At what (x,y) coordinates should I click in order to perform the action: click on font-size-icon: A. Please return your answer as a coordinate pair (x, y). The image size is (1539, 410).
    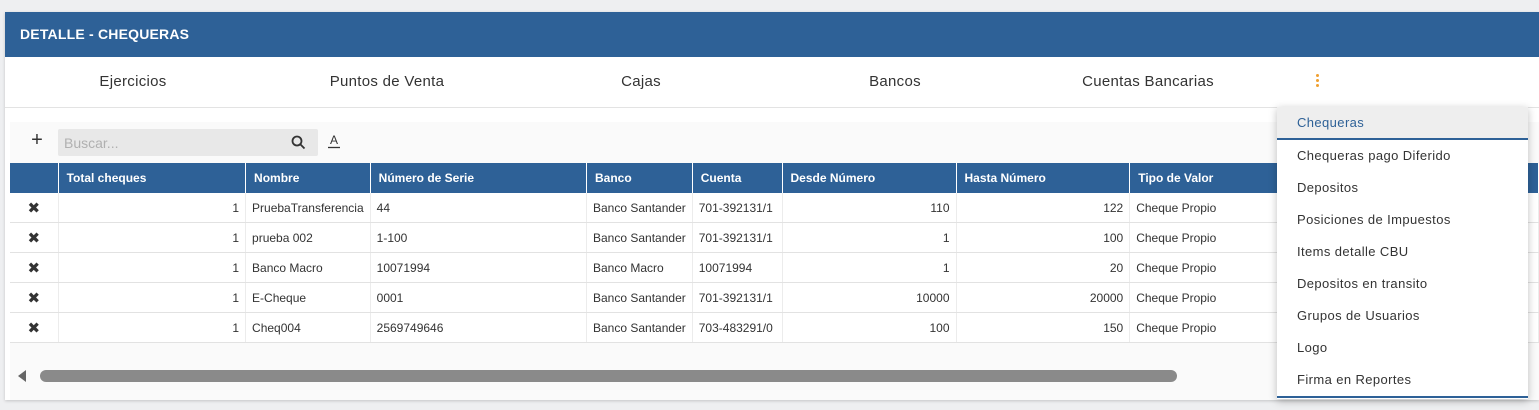
    Looking at the image, I should click on (334, 141).